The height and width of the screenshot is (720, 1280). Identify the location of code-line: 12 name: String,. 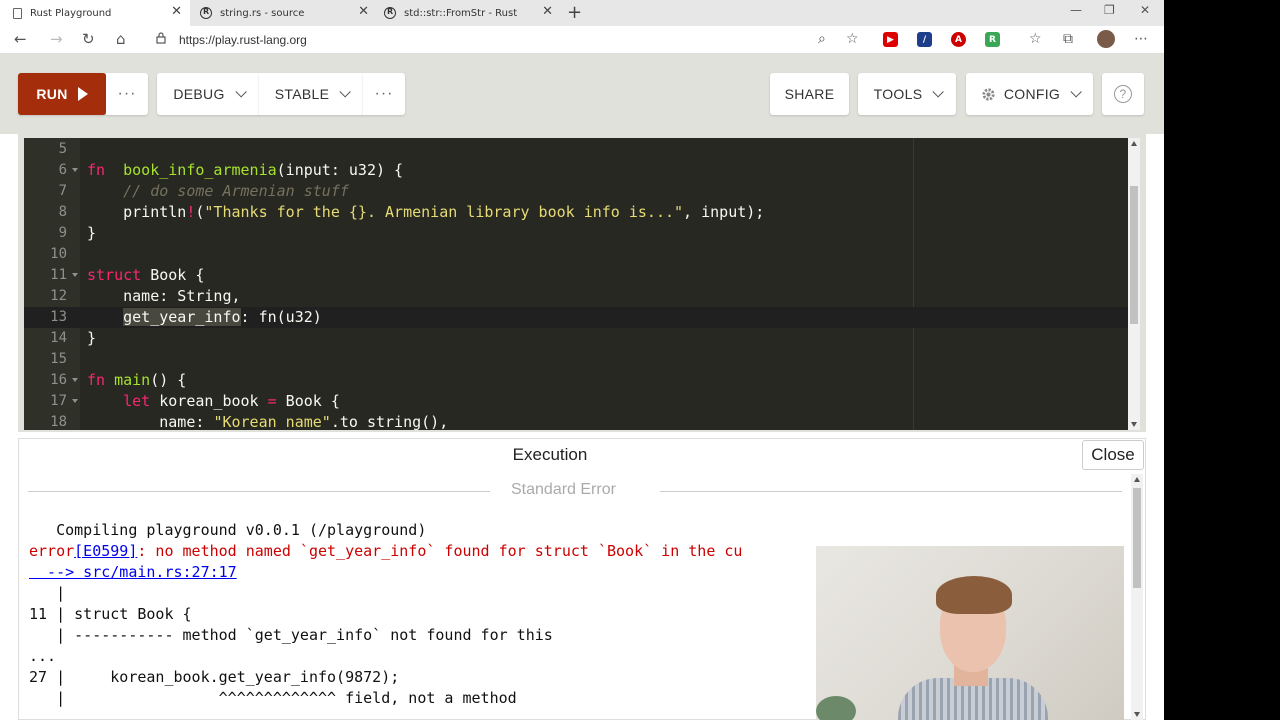
(576, 296).